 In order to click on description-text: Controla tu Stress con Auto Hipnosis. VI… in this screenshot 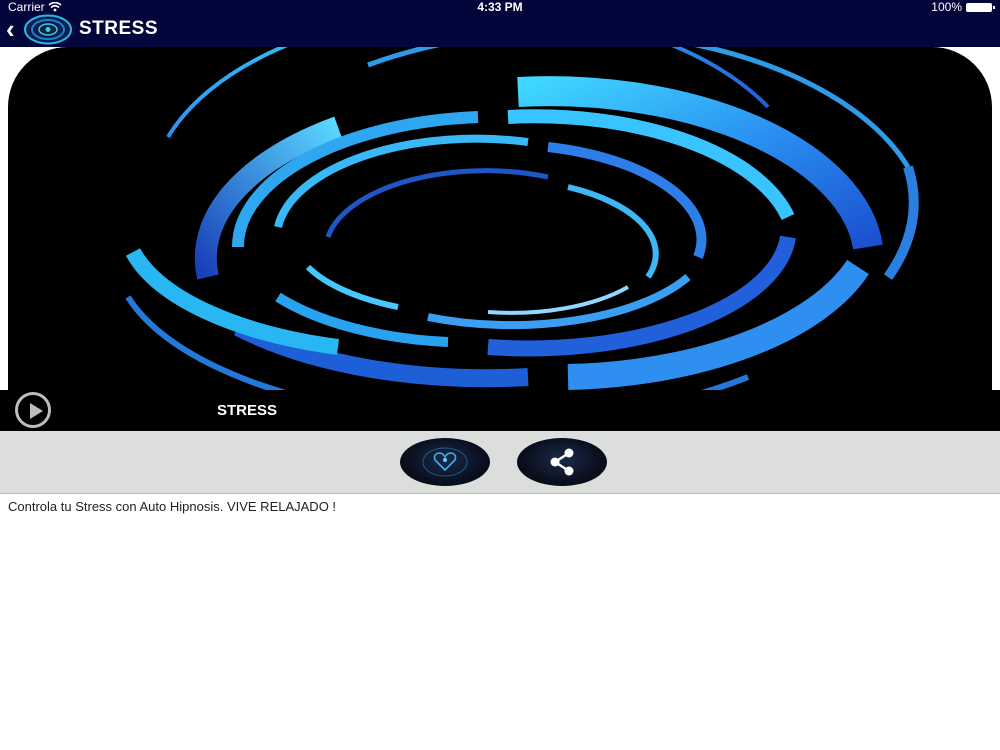, I will do `click(172, 506)`.